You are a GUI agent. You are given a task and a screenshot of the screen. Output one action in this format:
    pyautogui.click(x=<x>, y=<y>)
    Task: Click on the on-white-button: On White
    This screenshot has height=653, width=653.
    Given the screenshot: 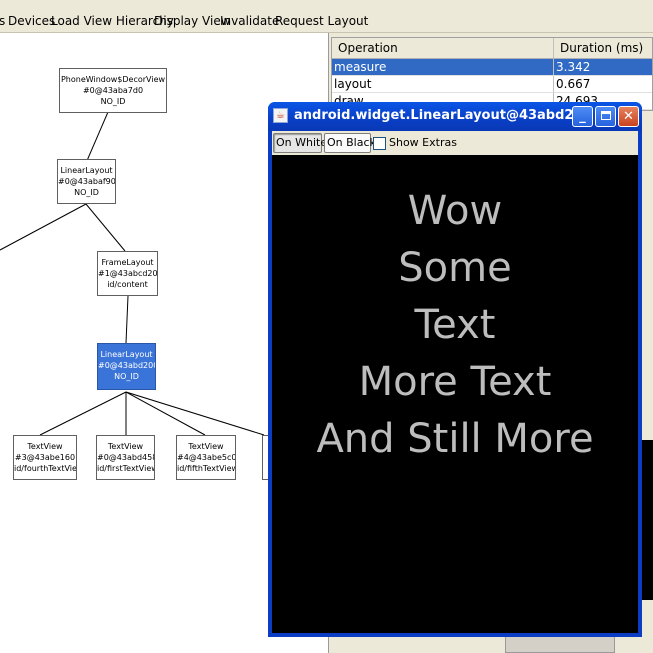 What is the action you would take?
    pyautogui.click(x=300, y=143)
    